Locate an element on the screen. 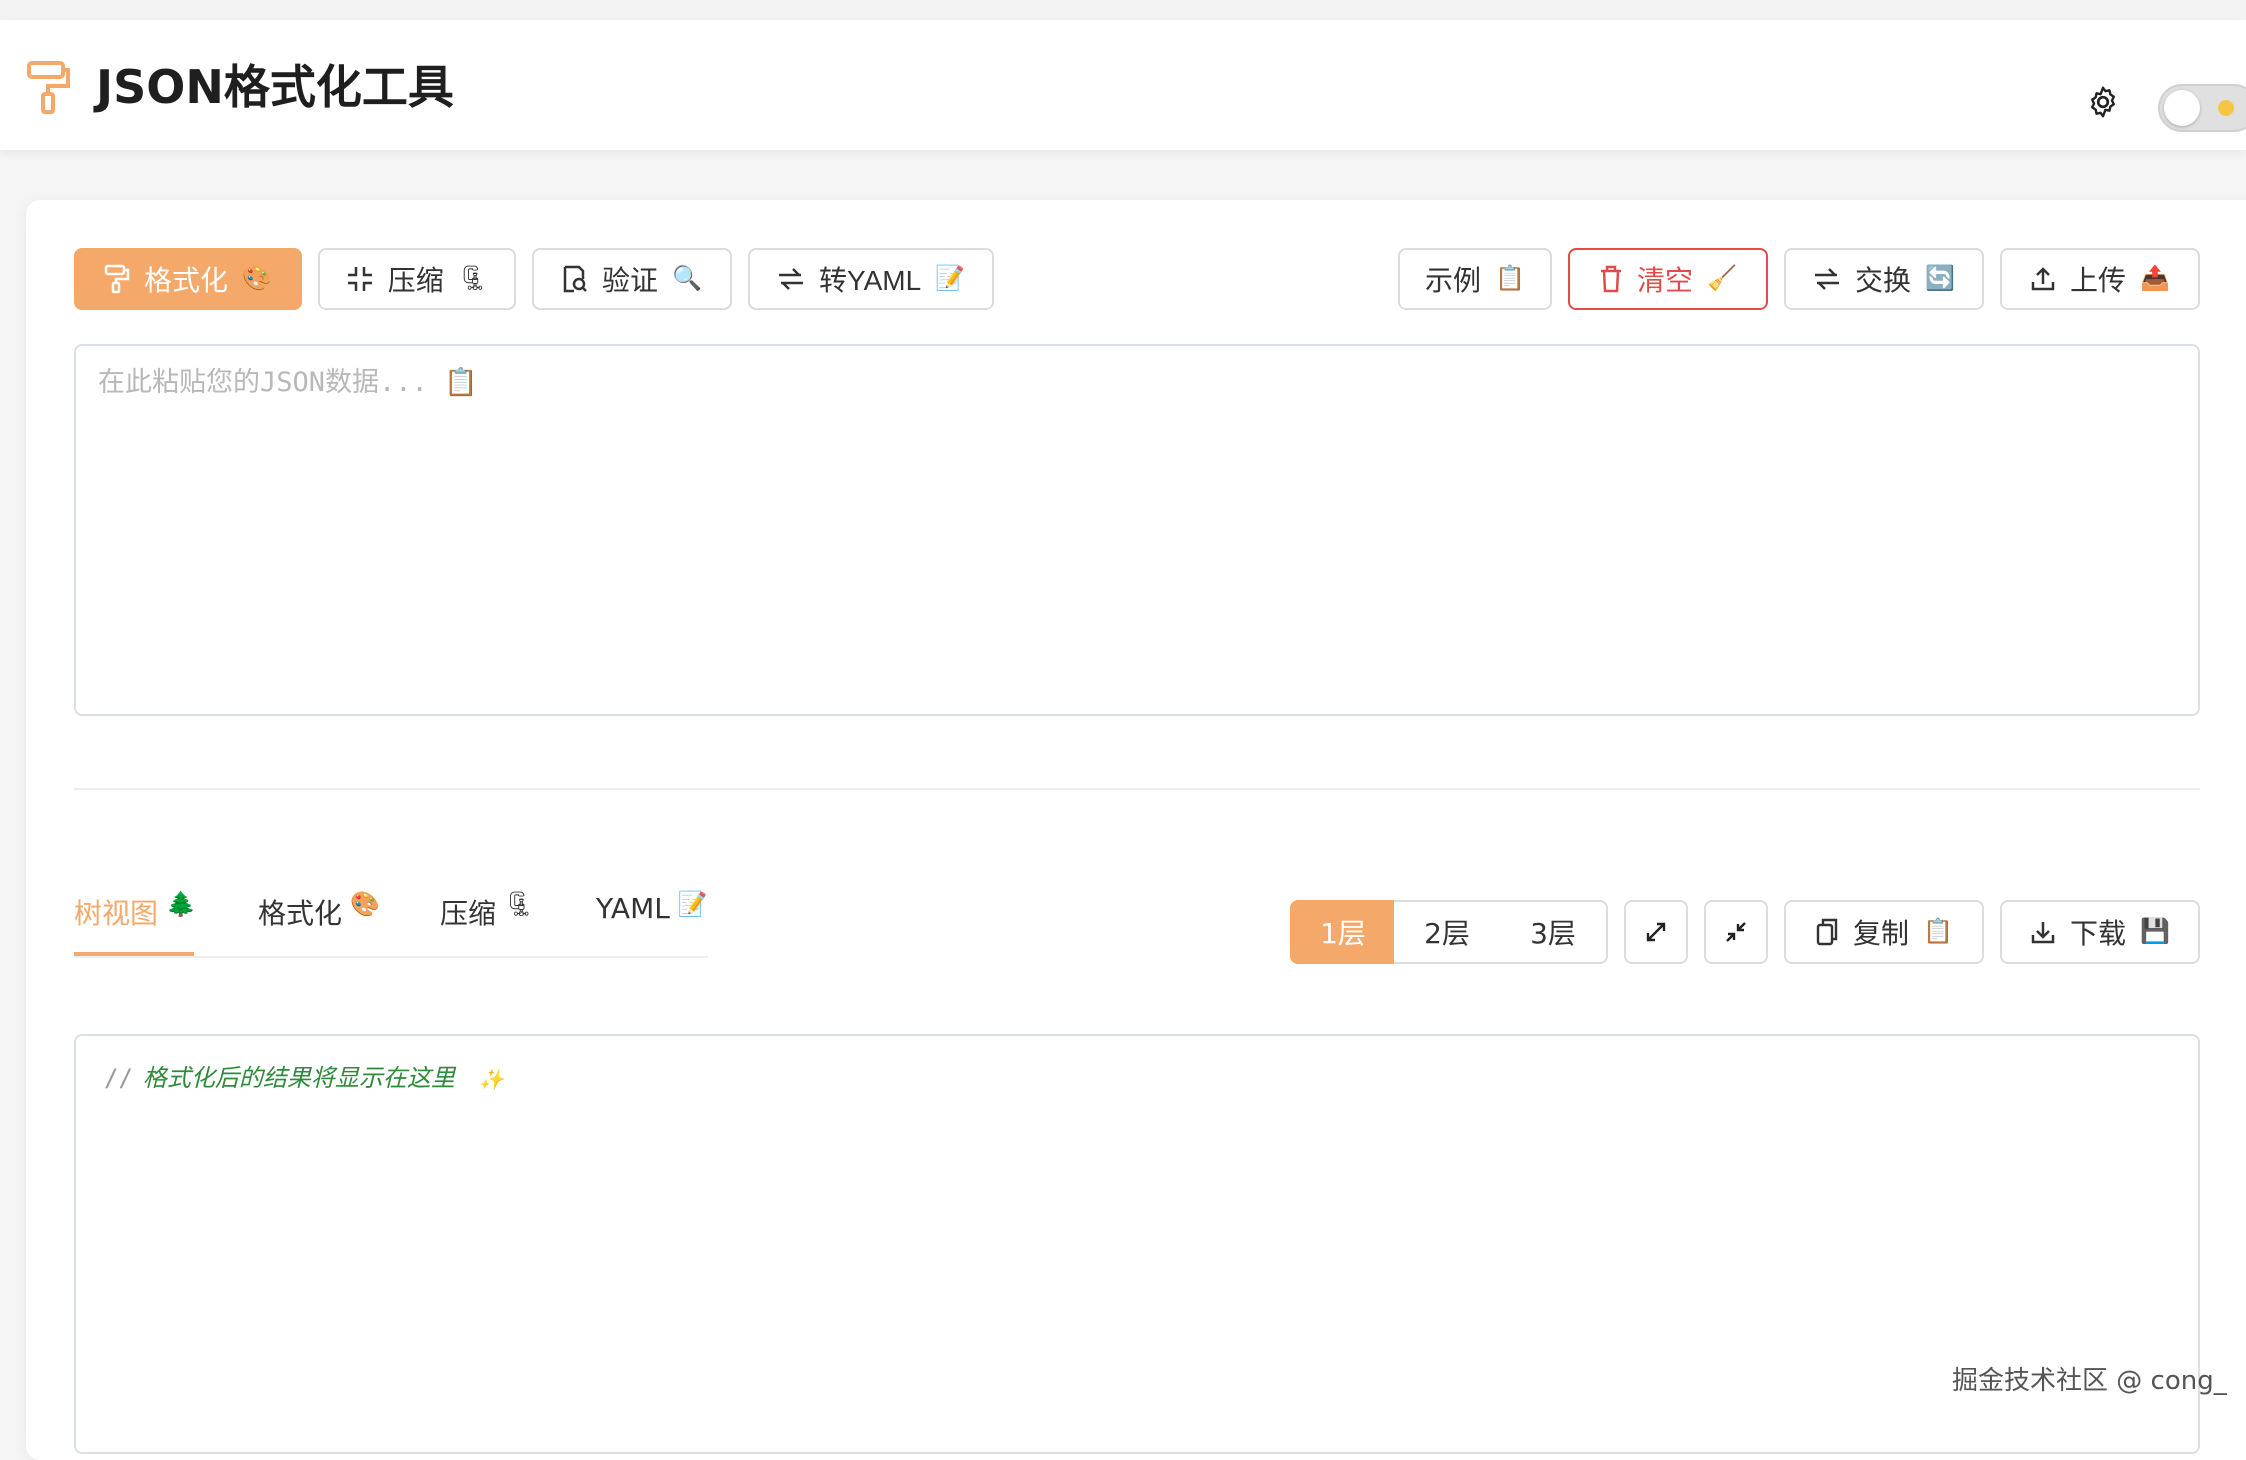  collapse-icon is located at coordinates (1736, 932).